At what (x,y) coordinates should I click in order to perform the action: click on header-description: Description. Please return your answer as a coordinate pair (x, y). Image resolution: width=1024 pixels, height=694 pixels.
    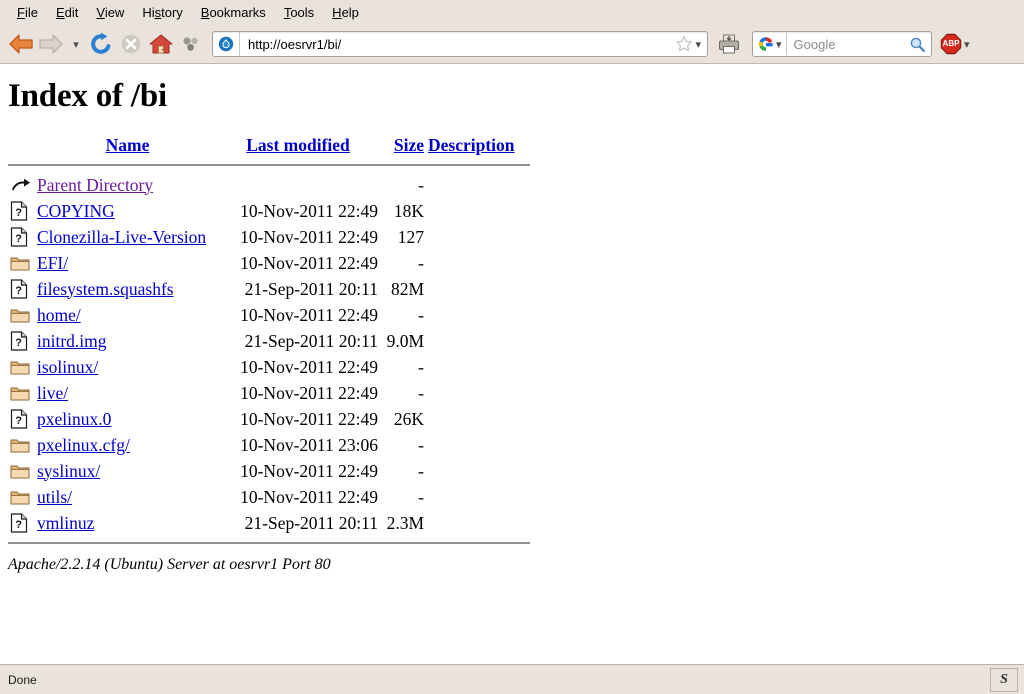
    Looking at the image, I should click on (479, 145).